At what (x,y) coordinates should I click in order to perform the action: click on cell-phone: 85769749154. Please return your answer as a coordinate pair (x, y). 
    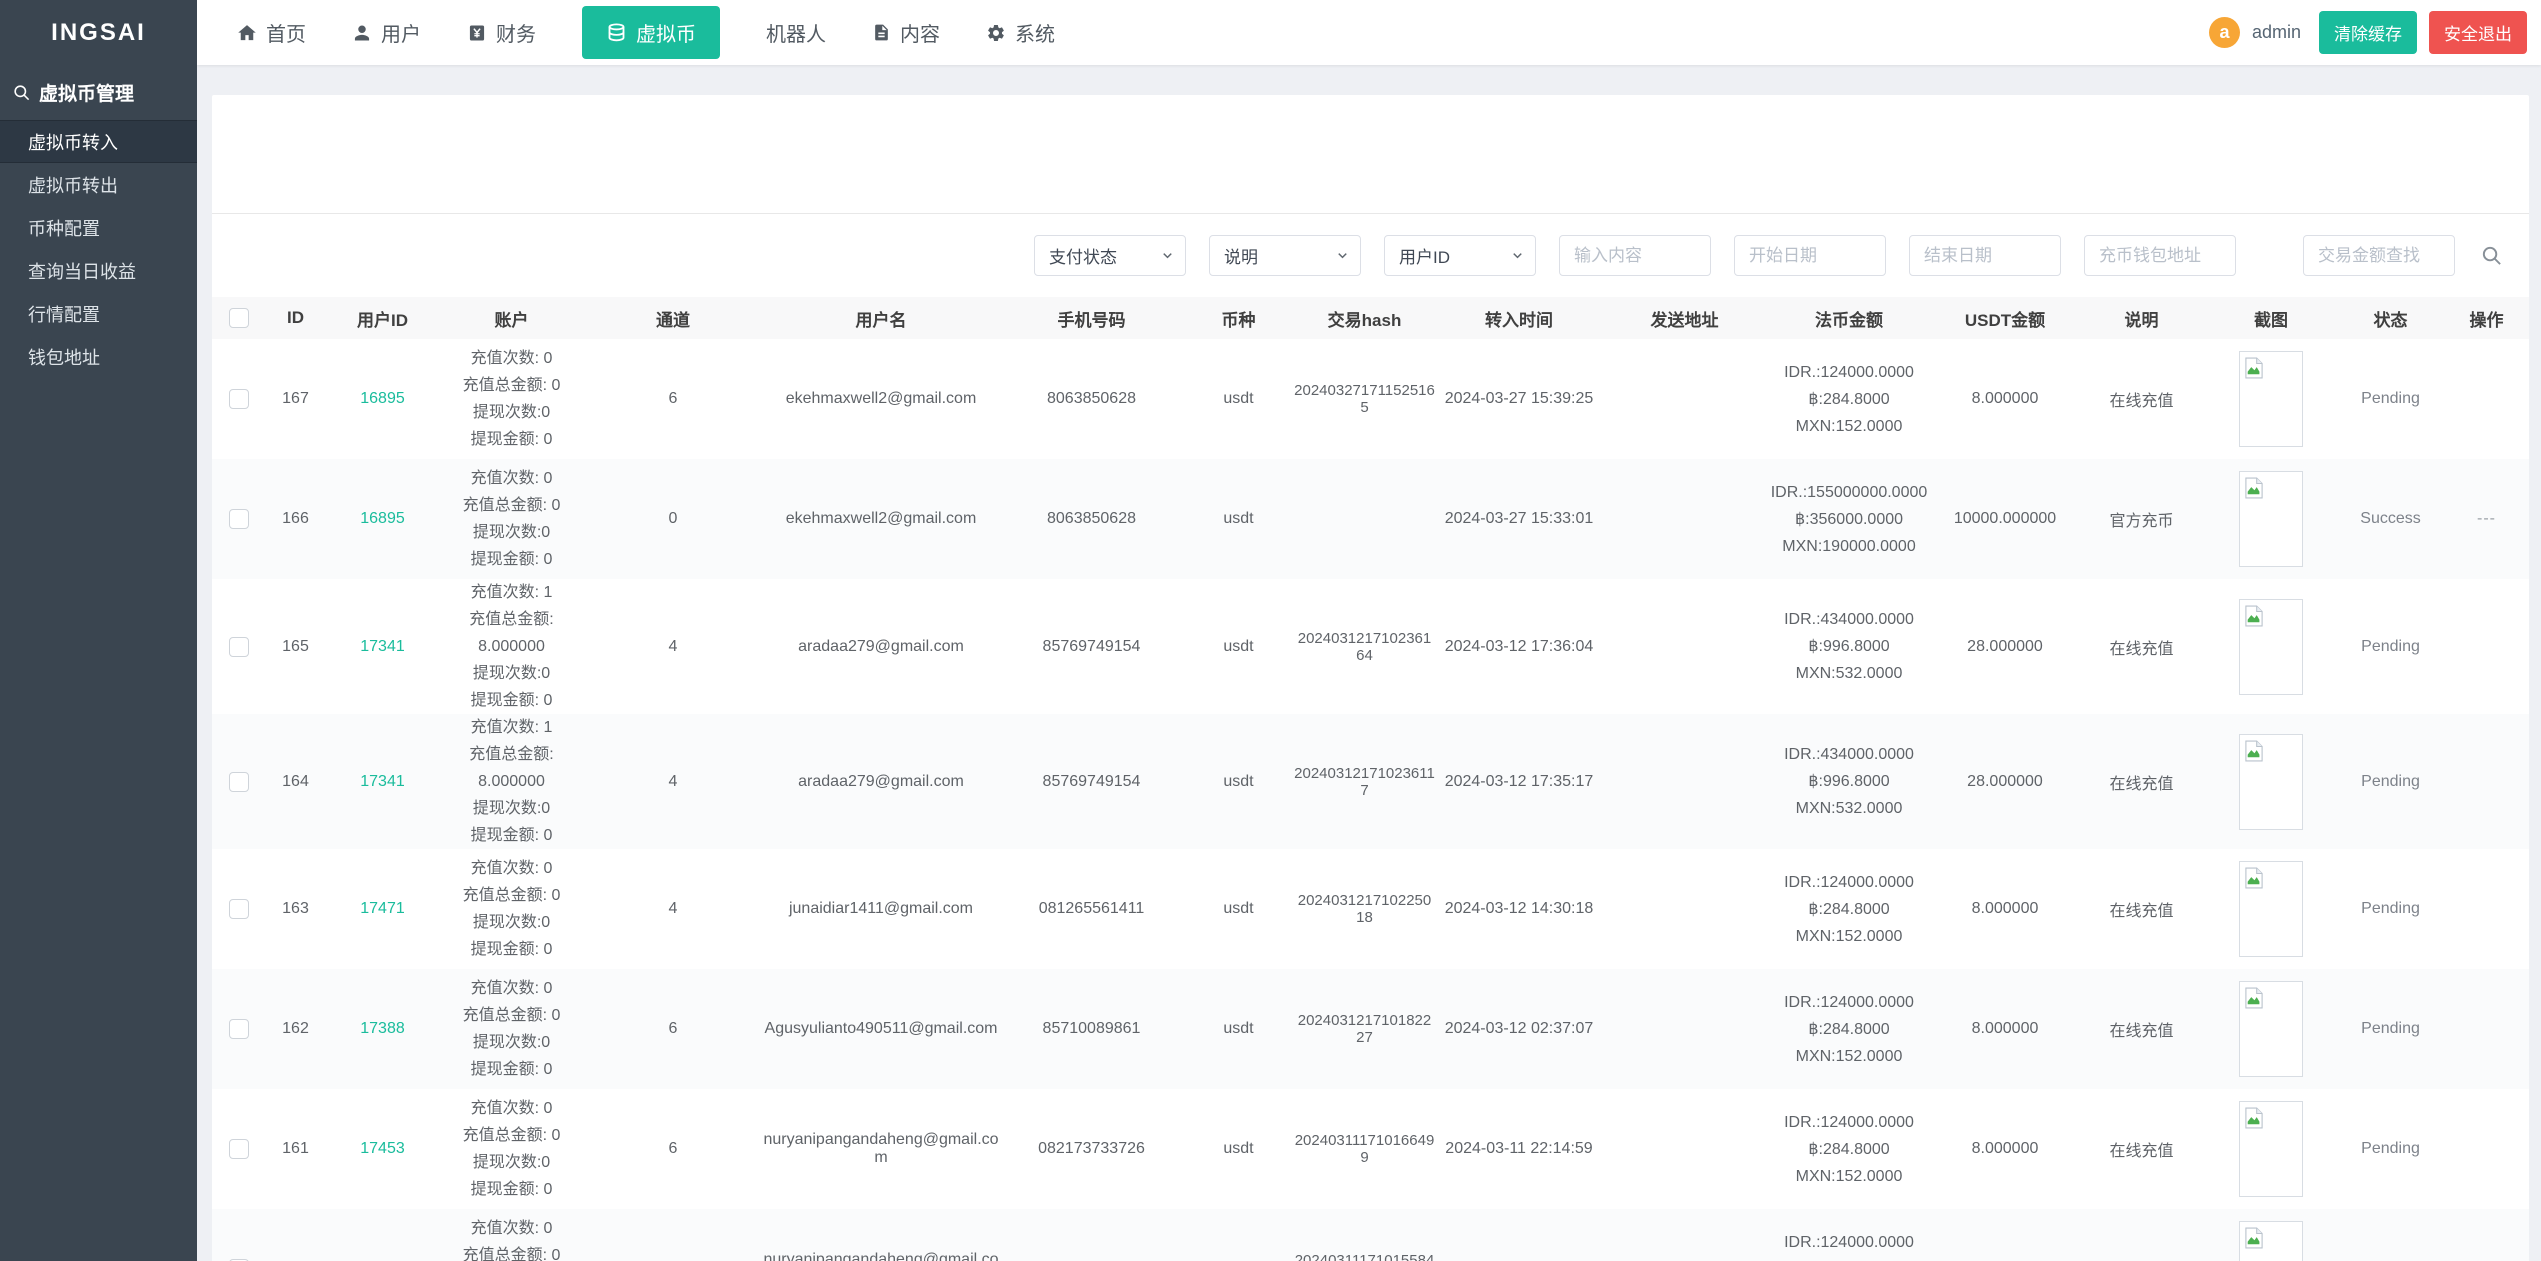
    Looking at the image, I should click on (1091, 781).